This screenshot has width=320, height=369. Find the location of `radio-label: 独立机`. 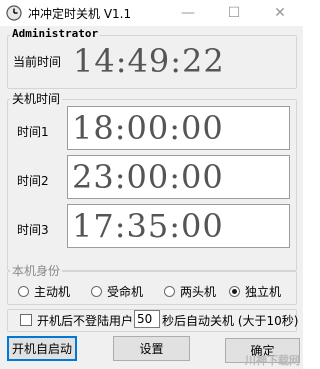

radio-label: 独立机 is located at coordinates (263, 292).